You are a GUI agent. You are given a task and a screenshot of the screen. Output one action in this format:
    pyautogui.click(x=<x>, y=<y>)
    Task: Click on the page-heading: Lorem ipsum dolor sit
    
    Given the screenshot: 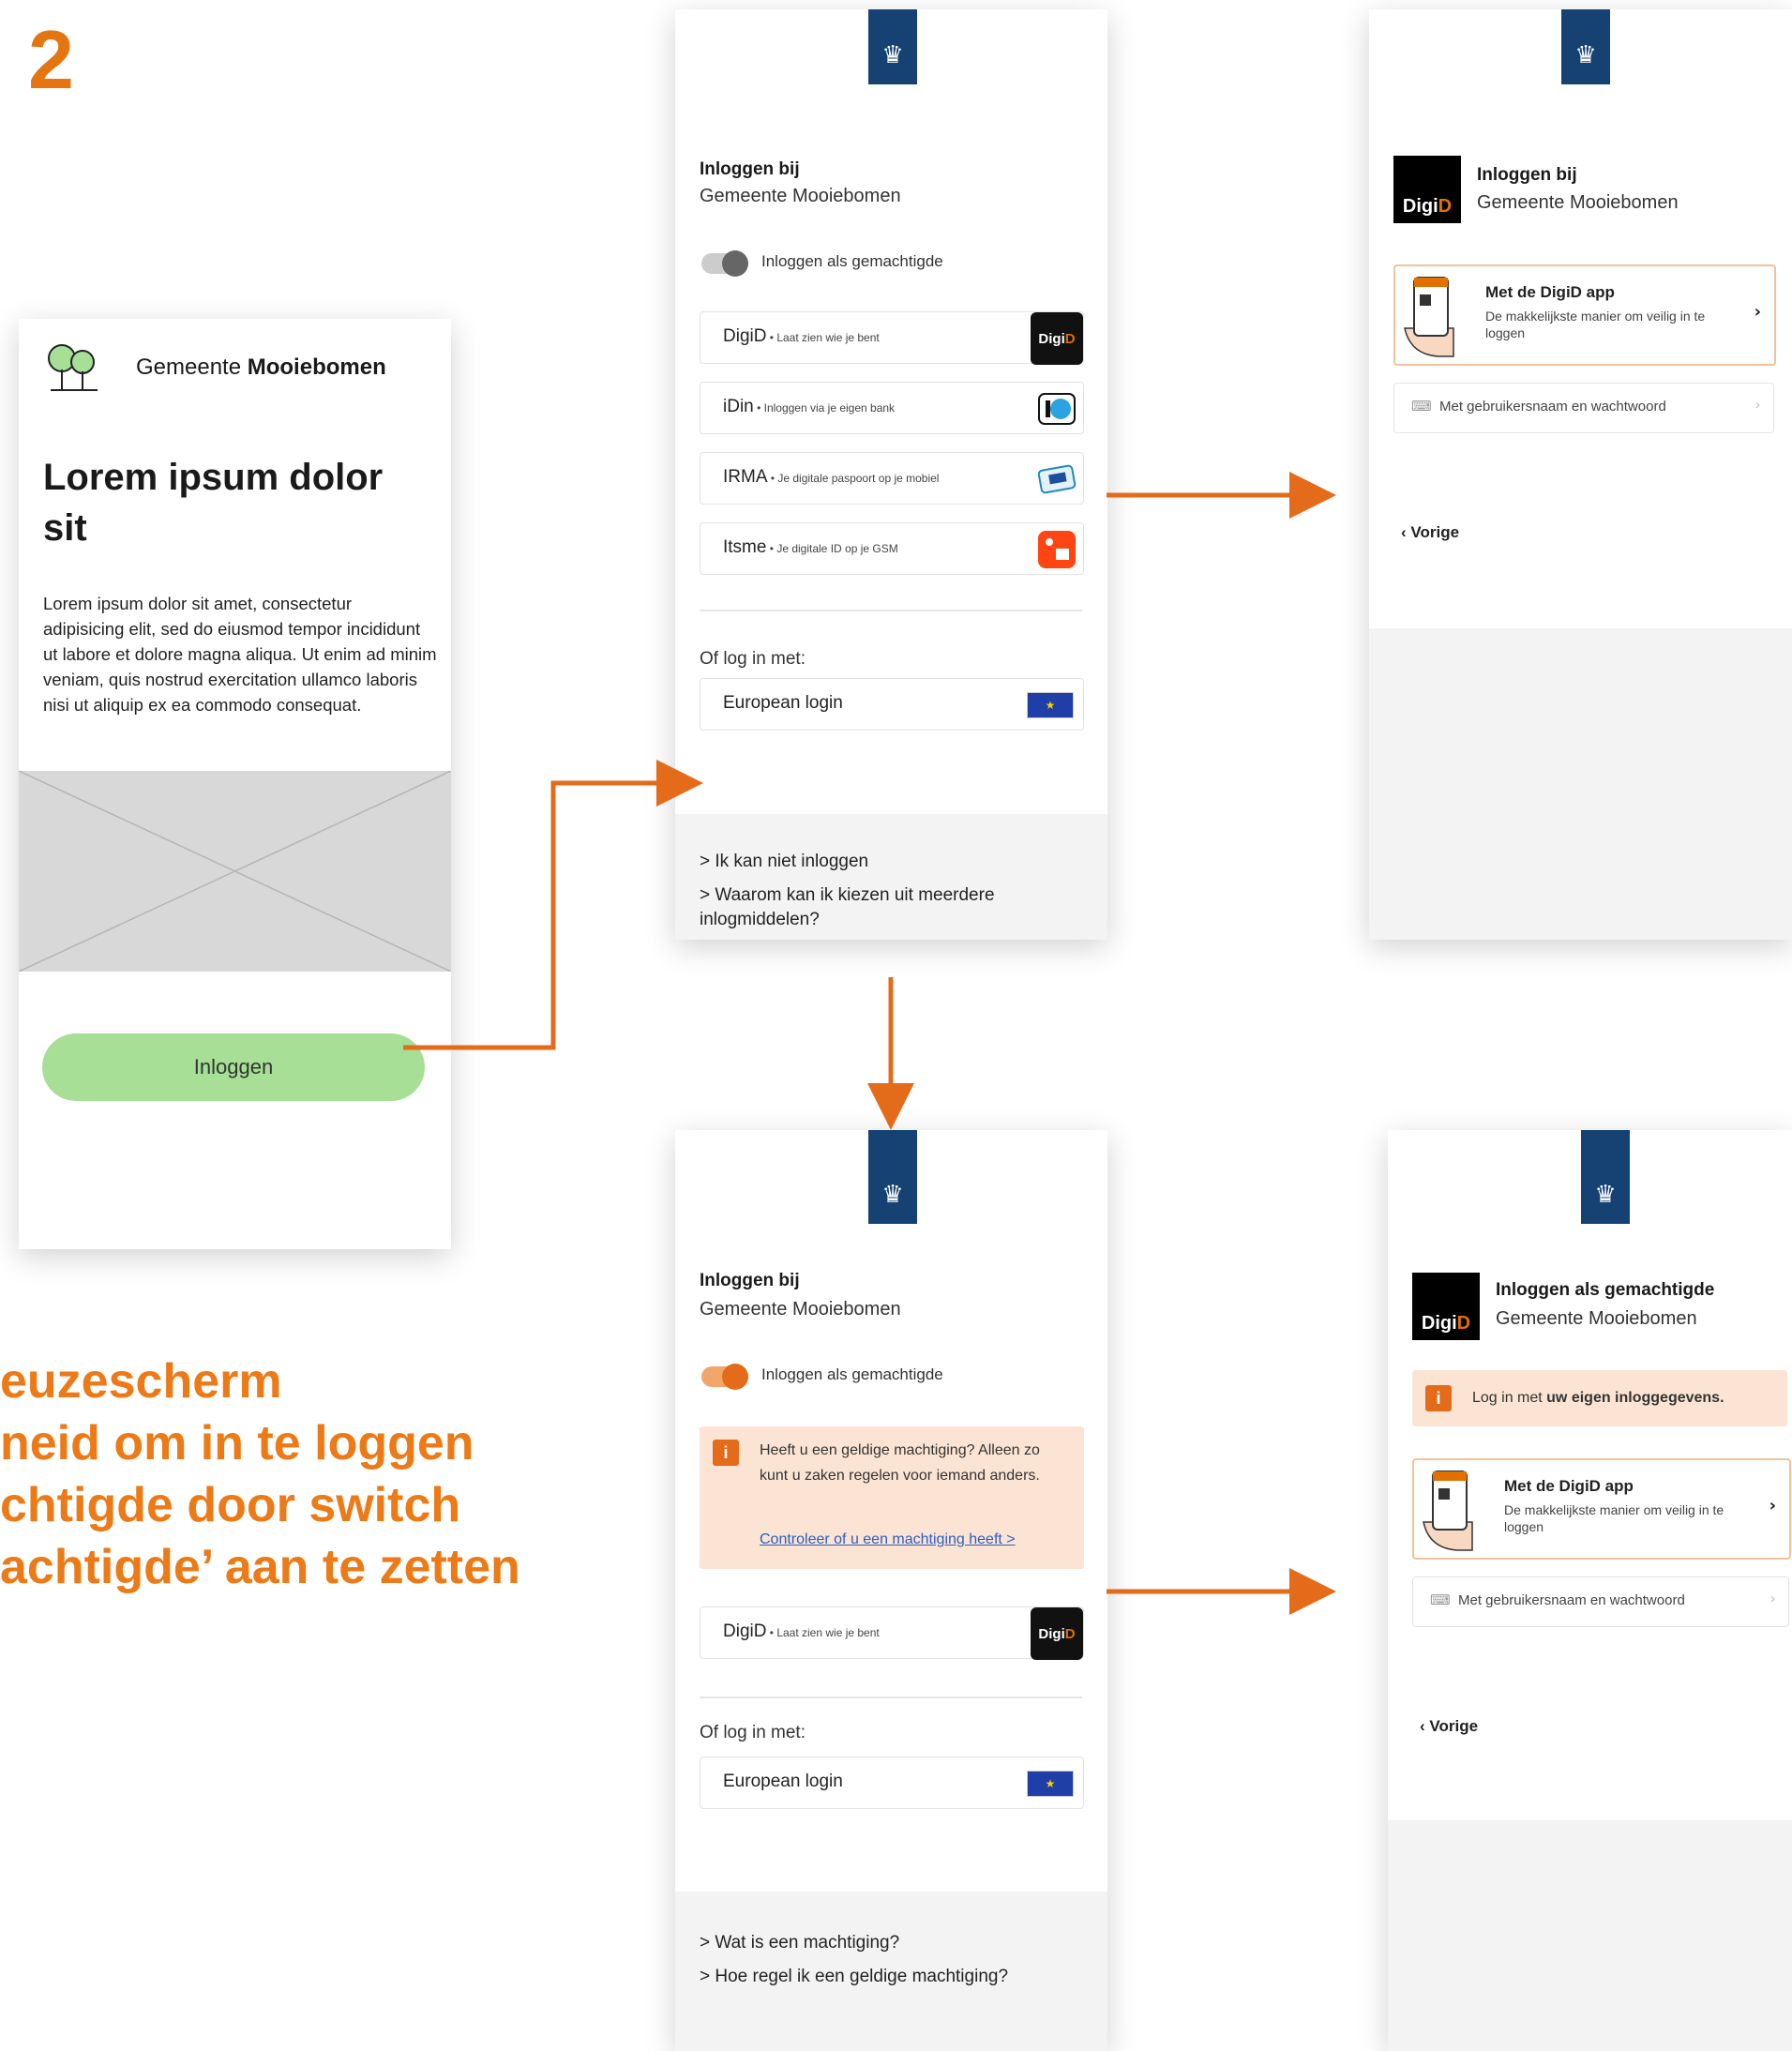 What is the action you would take?
    pyautogui.click(x=213, y=503)
    